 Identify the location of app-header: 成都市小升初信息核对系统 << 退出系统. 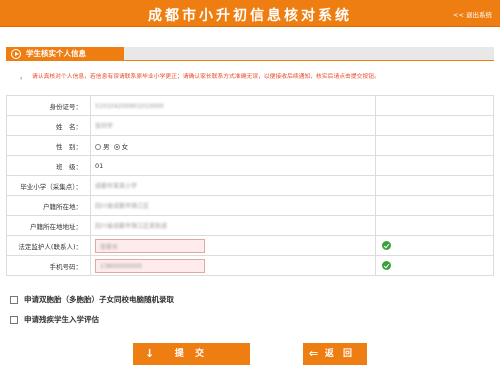
(250, 13).